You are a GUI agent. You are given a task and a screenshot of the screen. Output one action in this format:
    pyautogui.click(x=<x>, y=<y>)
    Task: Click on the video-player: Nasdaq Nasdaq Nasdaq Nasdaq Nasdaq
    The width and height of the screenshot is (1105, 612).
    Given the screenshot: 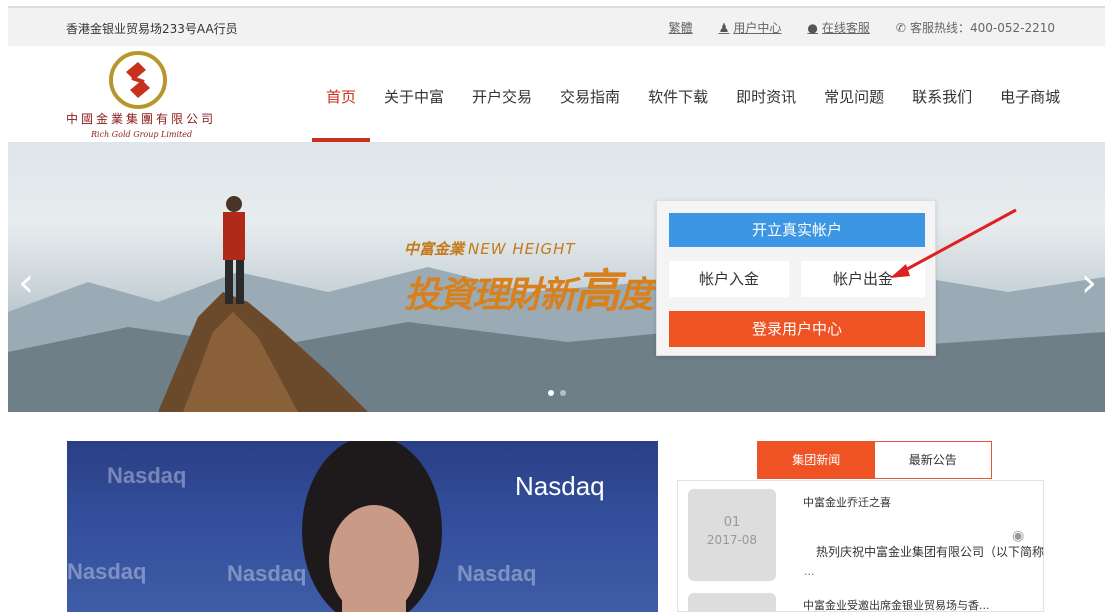 What is the action you would take?
    pyautogui.click(x=362, y=526)
    